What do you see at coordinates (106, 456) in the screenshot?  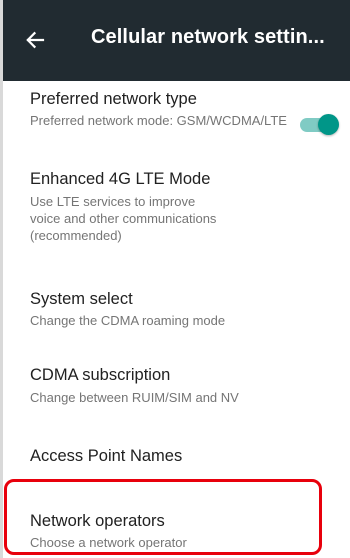 I see `access-point-names-title: Access Point Names` at bounding box center [106, 456].